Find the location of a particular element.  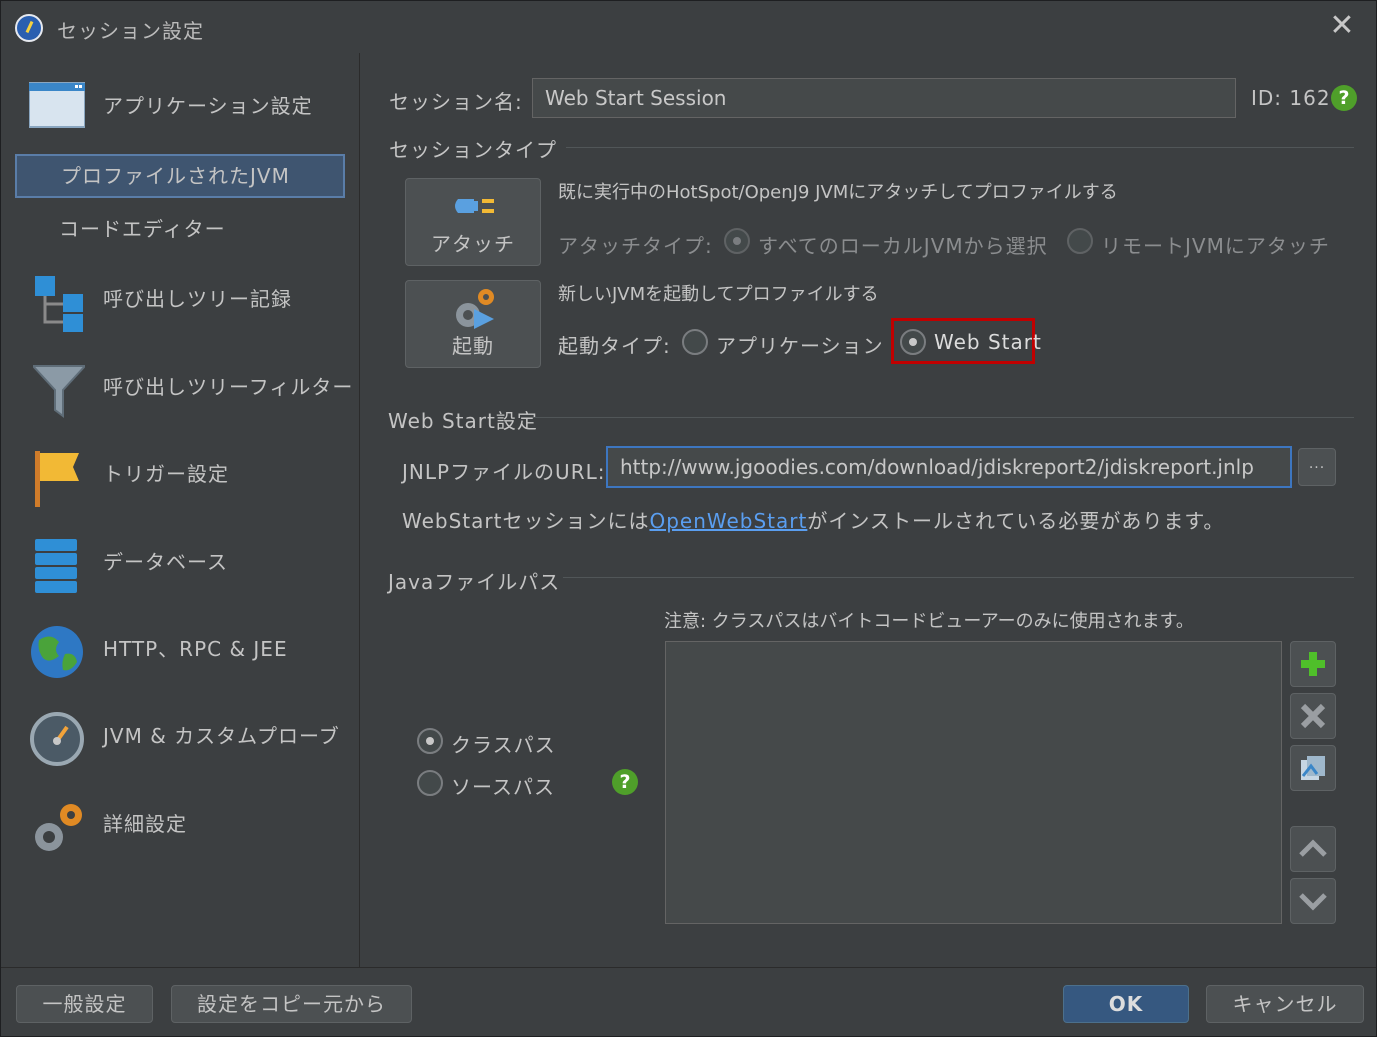

sourcepath-radio is located at coordinates (430, 783).